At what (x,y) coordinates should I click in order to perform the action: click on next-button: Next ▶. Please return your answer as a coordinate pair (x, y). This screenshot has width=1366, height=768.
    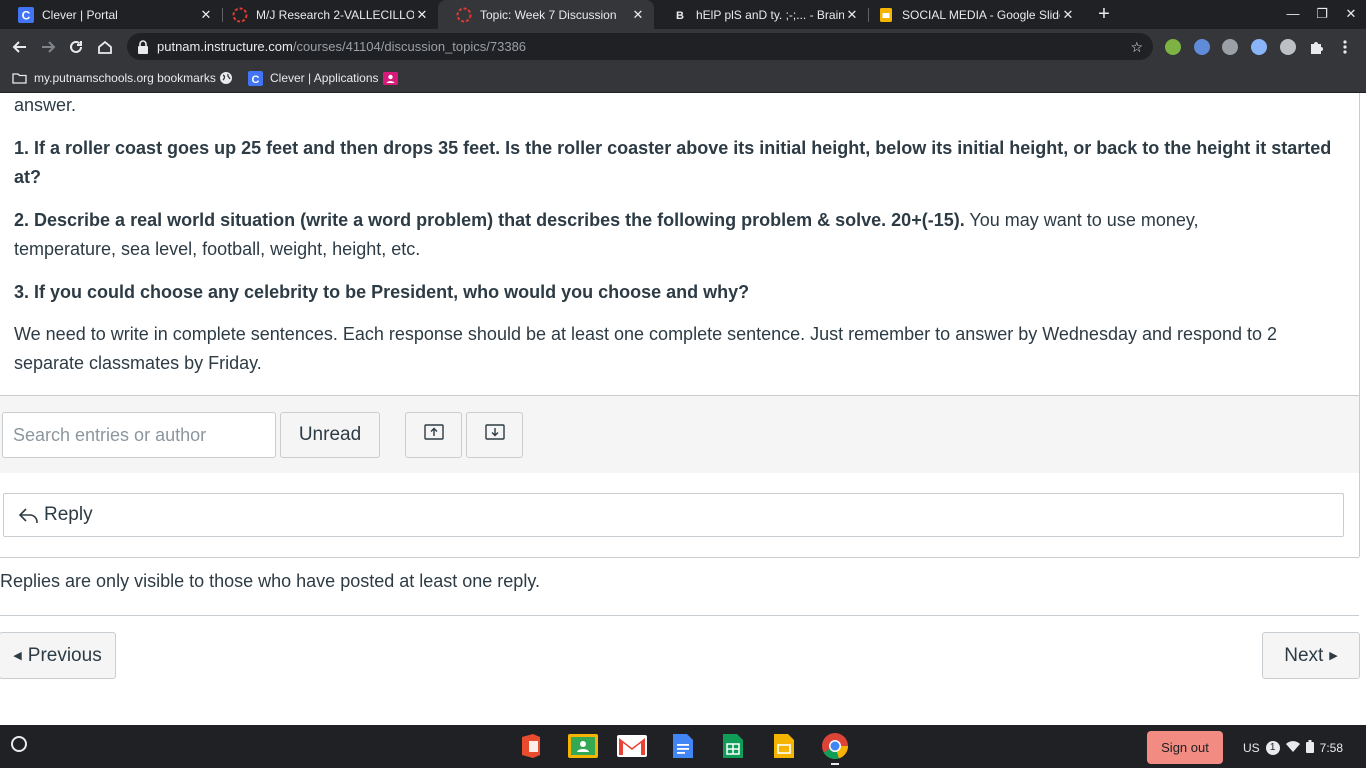
    Looking at the image, I should click on (1311, 655).